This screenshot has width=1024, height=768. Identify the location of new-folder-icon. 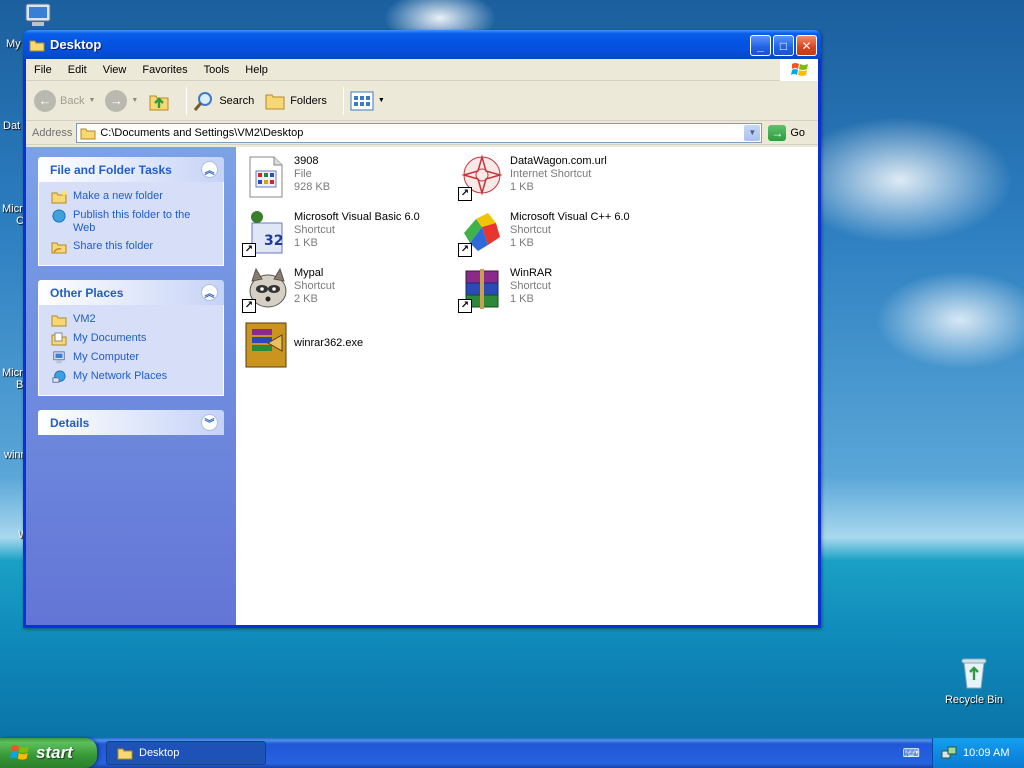
(59, 197).